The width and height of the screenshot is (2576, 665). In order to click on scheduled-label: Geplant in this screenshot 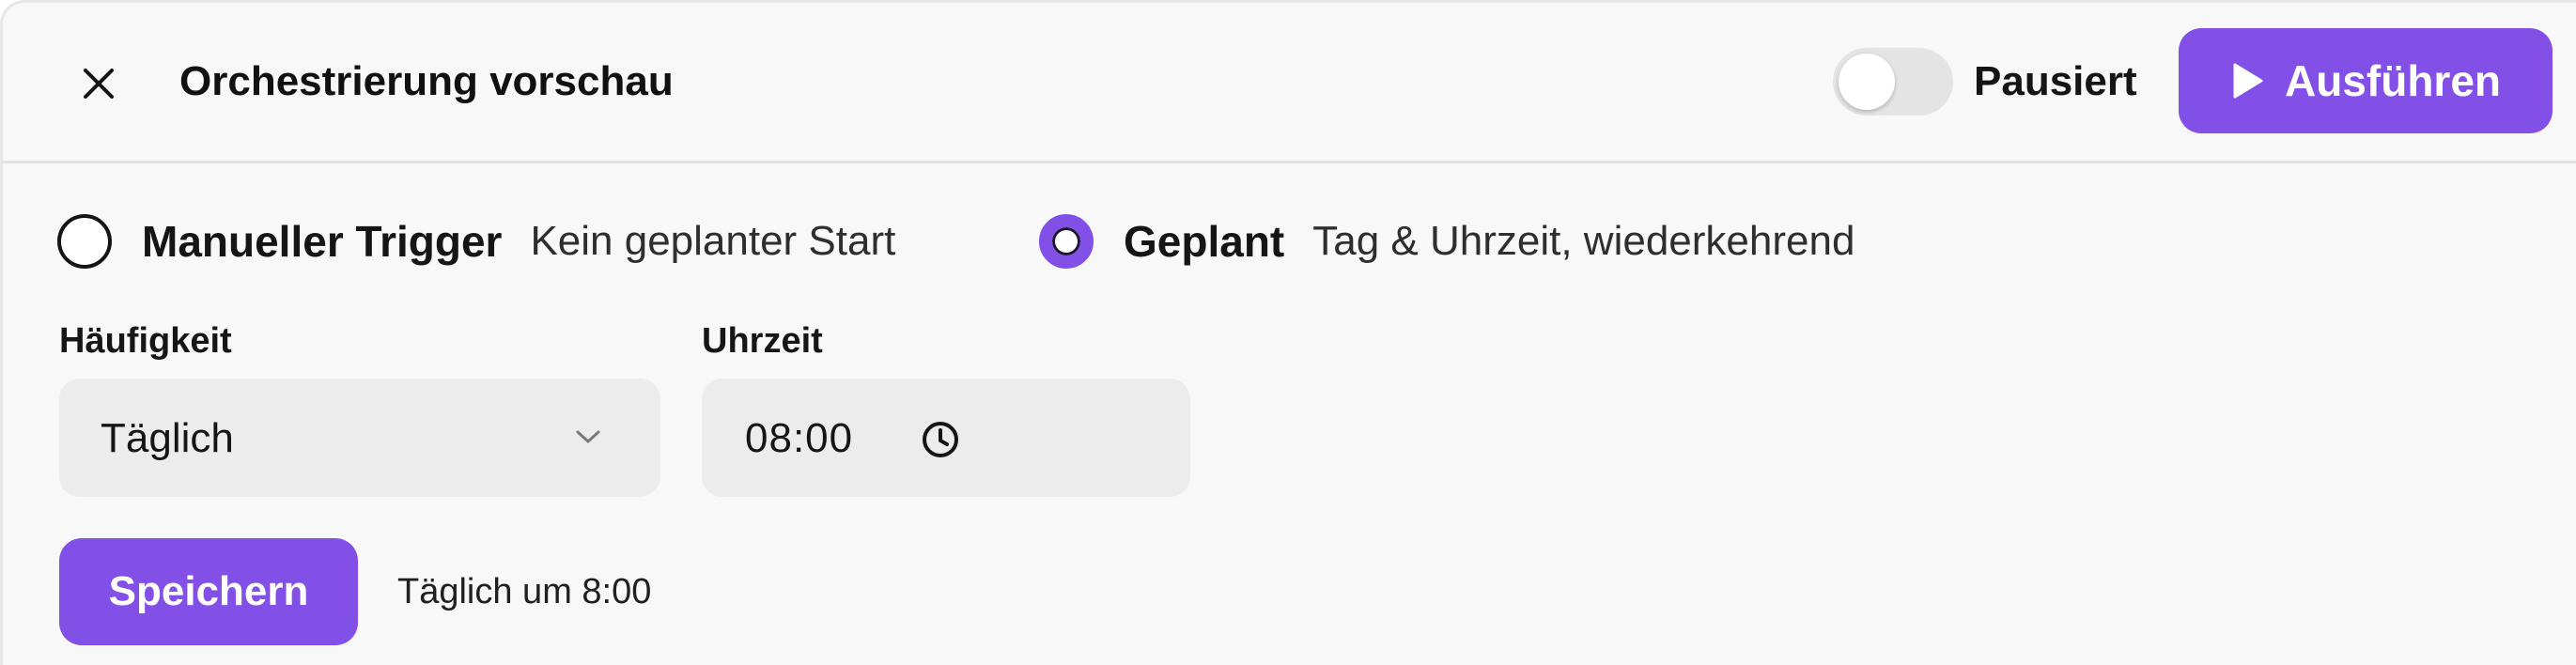, I will do `click(1204, 241)`.